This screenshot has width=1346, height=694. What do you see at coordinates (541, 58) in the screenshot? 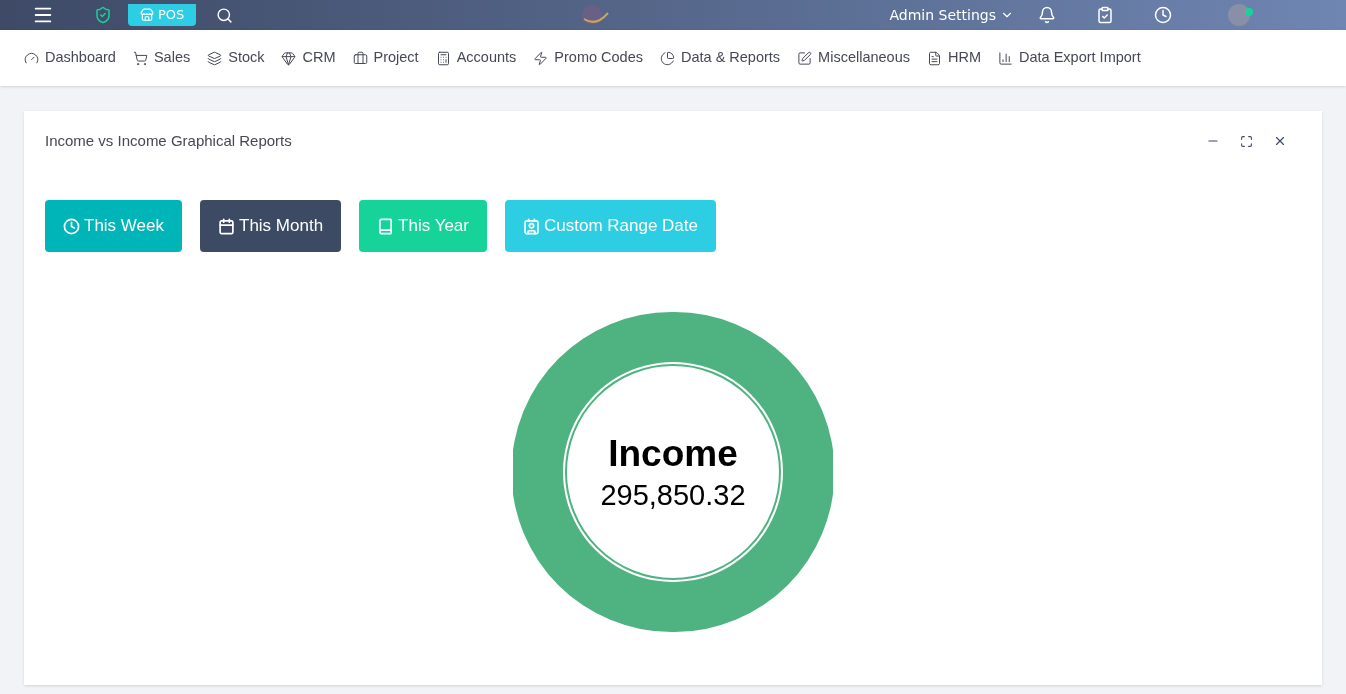
I see `lightning-icon` at bounding box center [541, 58].